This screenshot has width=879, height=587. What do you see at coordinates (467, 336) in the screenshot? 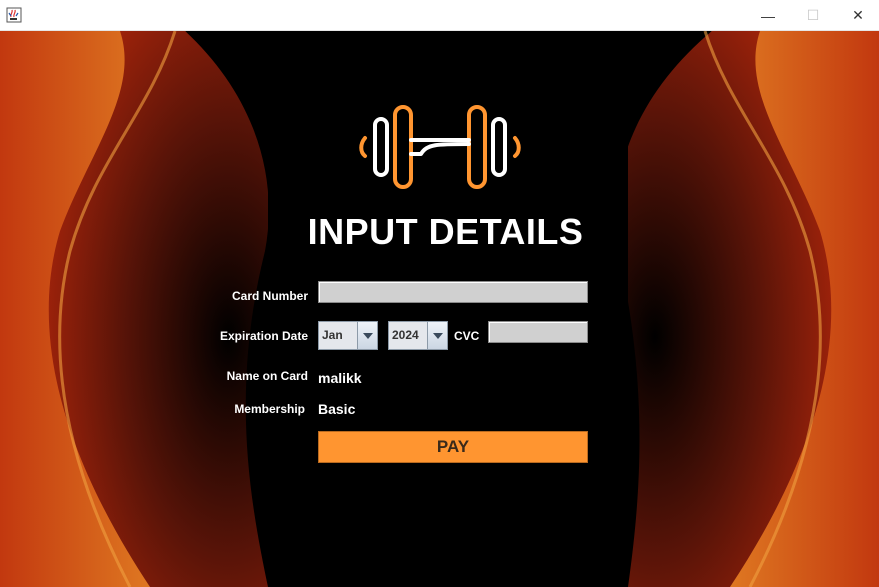
I see `cvc-label: CVC` at bounding box center [467, 336].